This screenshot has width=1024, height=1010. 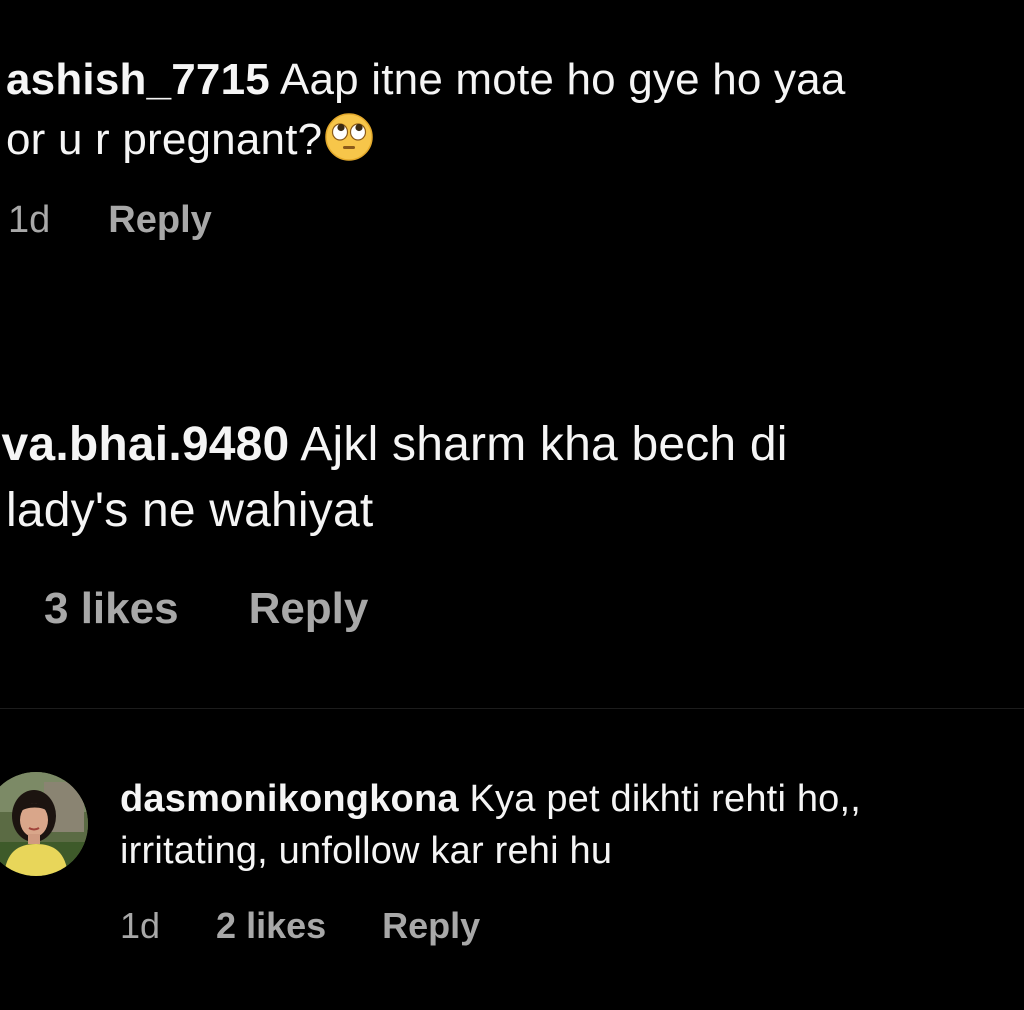 I want to click on comment-body: Aap itne mote ho gye ho yaa, so click(x=557, y=79).